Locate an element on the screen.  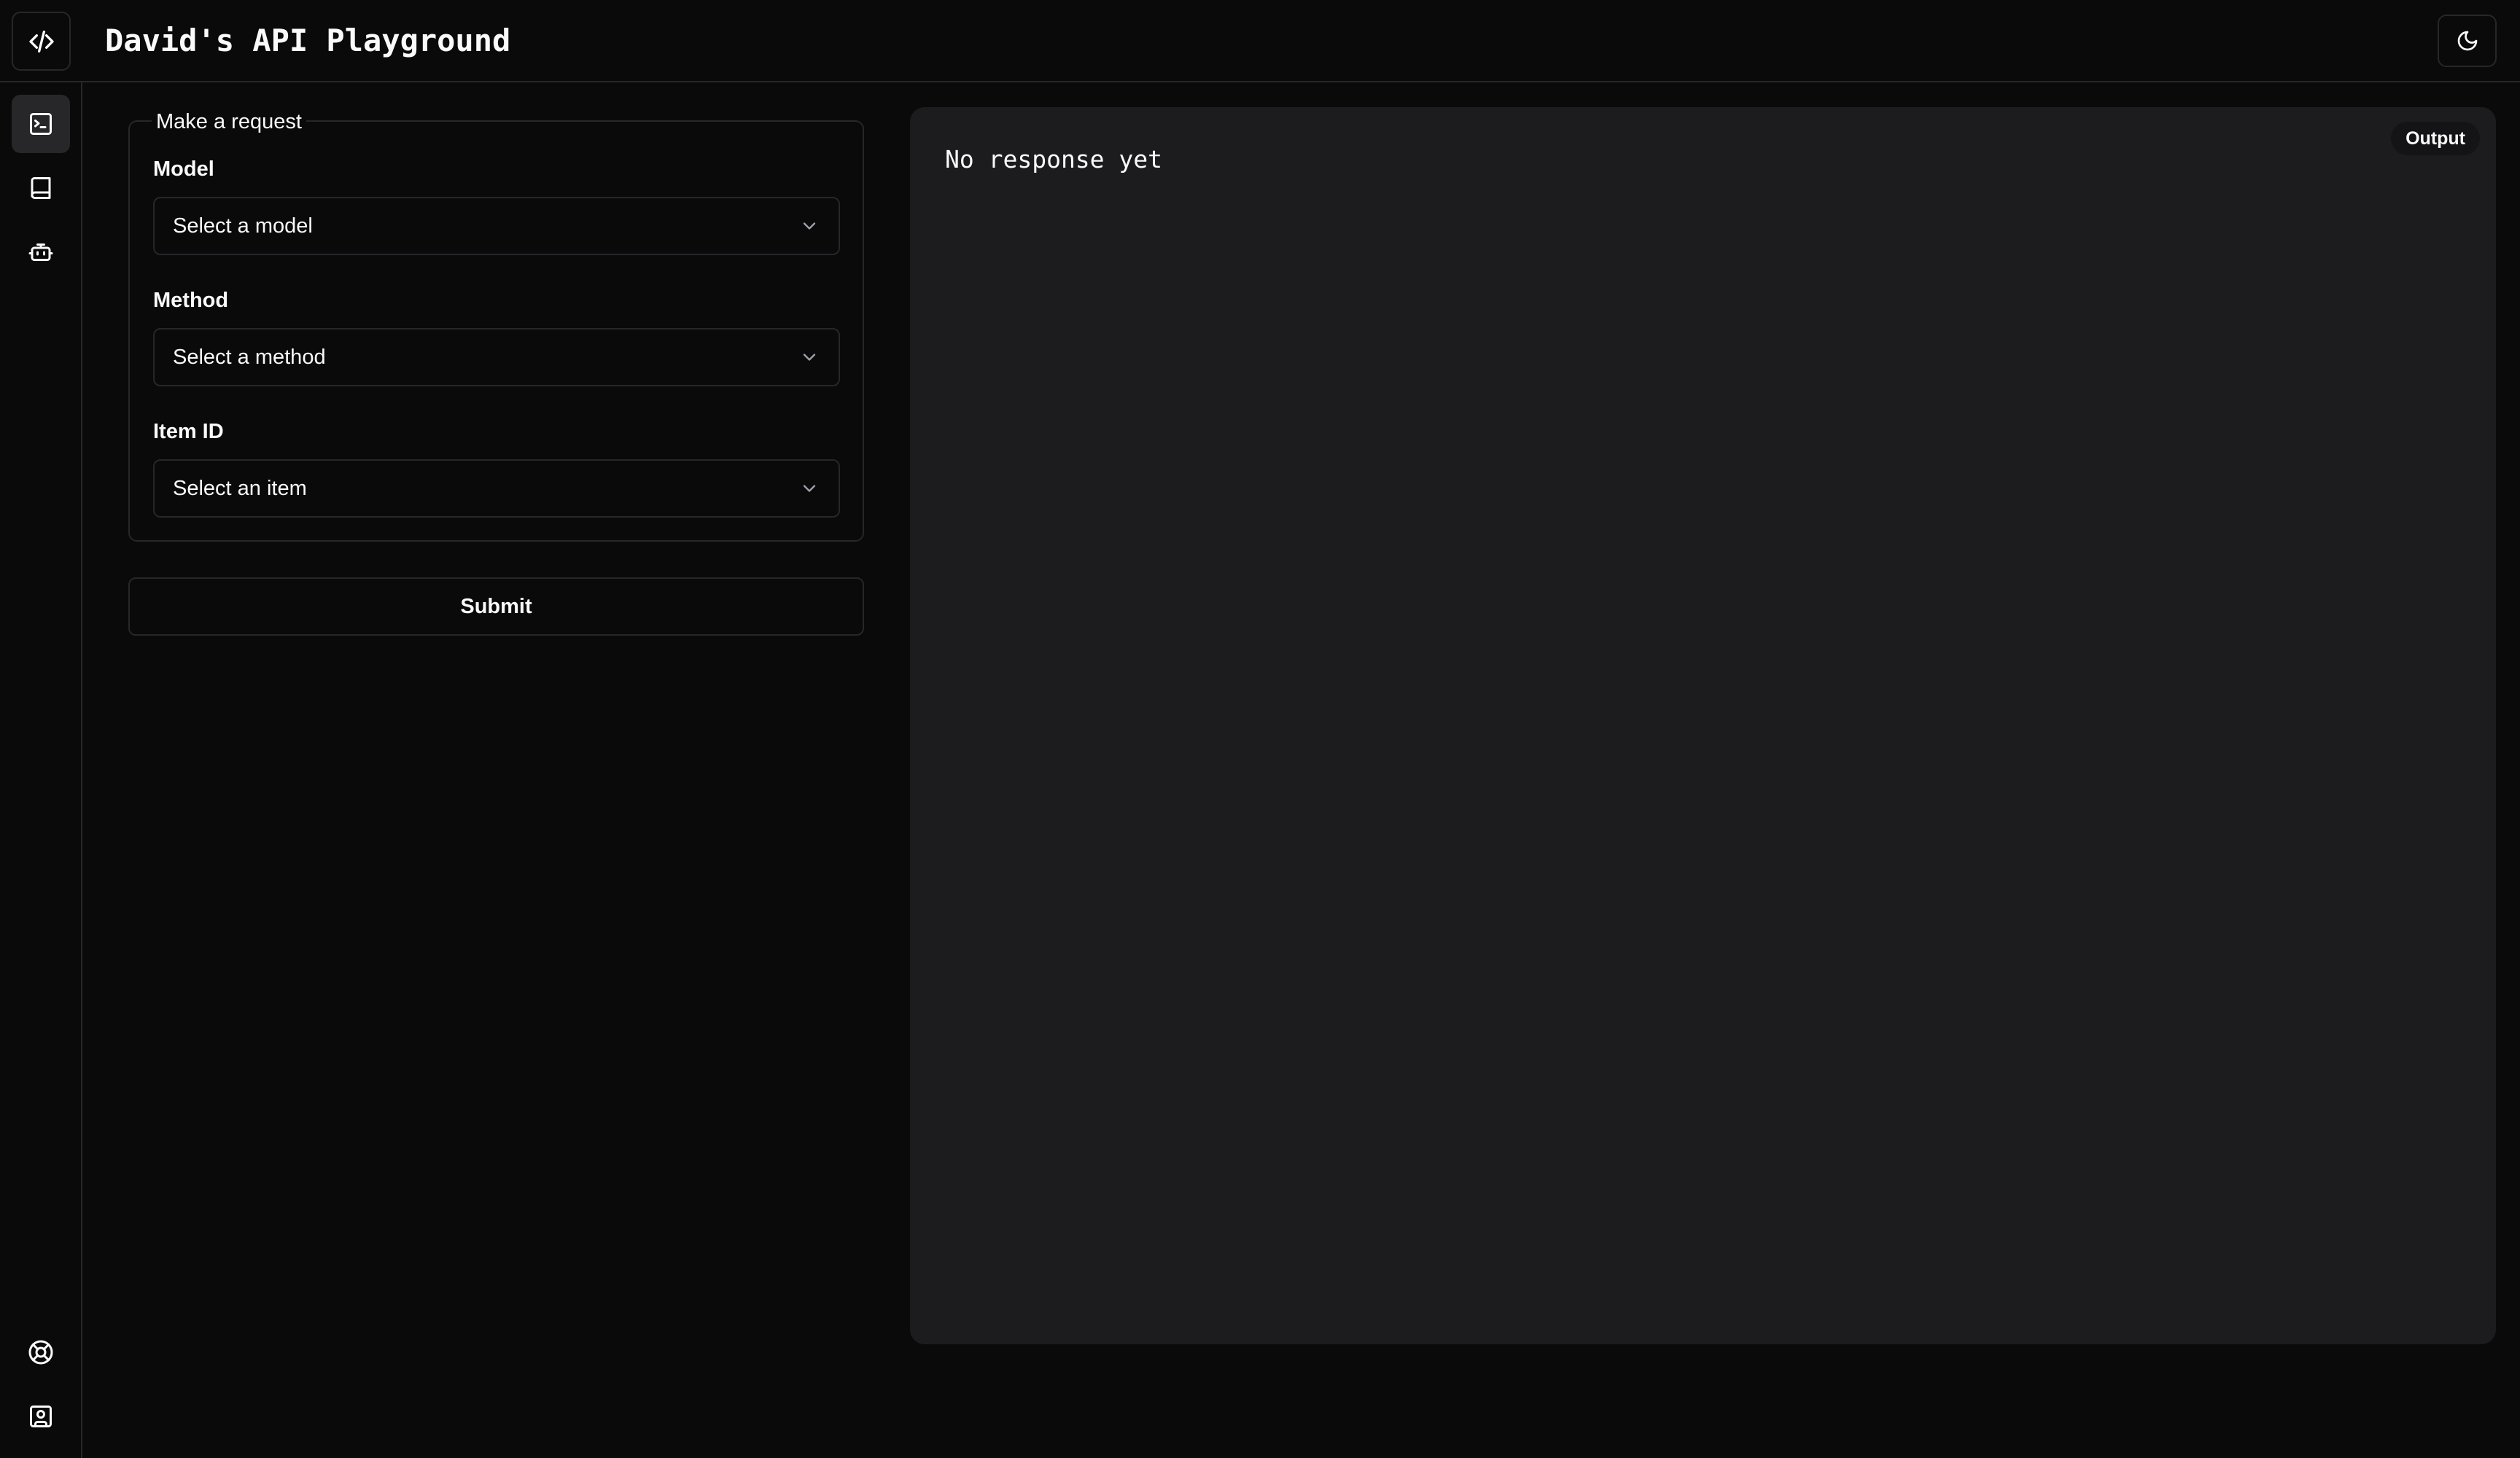
moon-icon is located at coordinates (2467, 40).